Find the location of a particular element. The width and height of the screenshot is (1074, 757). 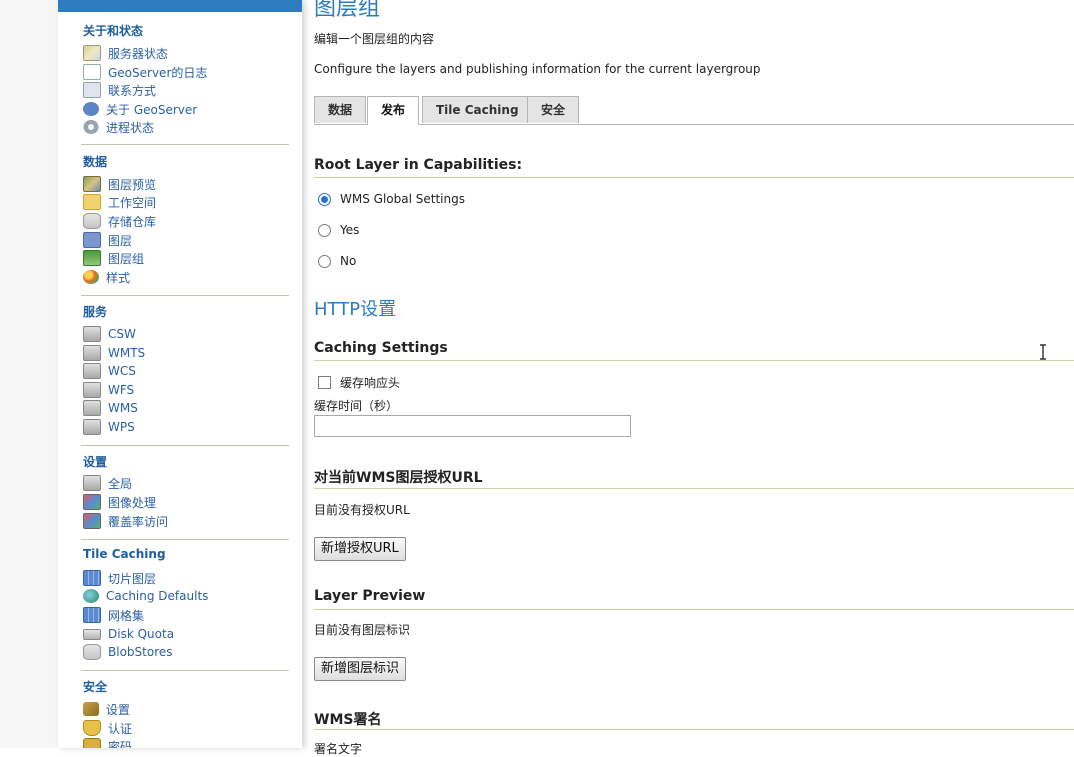

gear-icon is located at coordinates (91, 127).